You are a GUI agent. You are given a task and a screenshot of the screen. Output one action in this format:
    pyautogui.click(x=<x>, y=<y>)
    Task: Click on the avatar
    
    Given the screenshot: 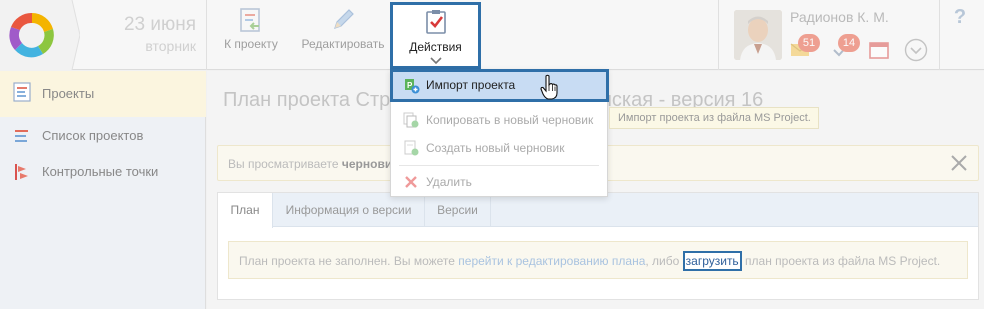 What is the action you would take?
    pyautogui.click(x=758, y=35)
    